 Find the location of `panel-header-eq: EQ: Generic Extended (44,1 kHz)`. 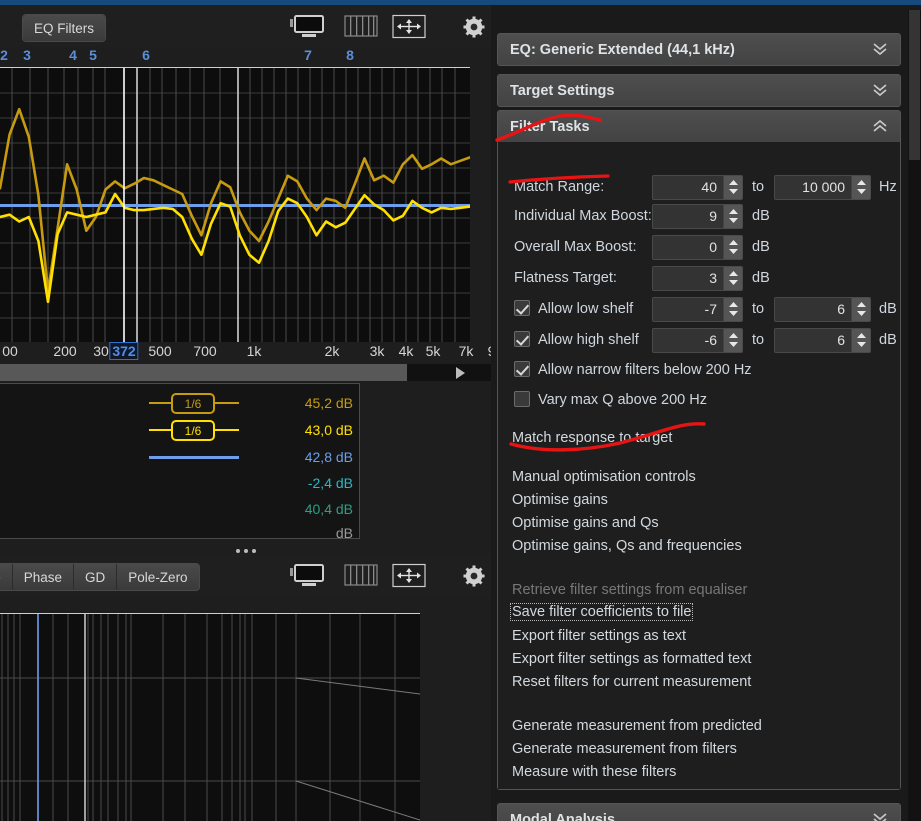

panel-header-eq: EQ: Generic Extended (44,1 kHz) is located at coordinates (699, 49).